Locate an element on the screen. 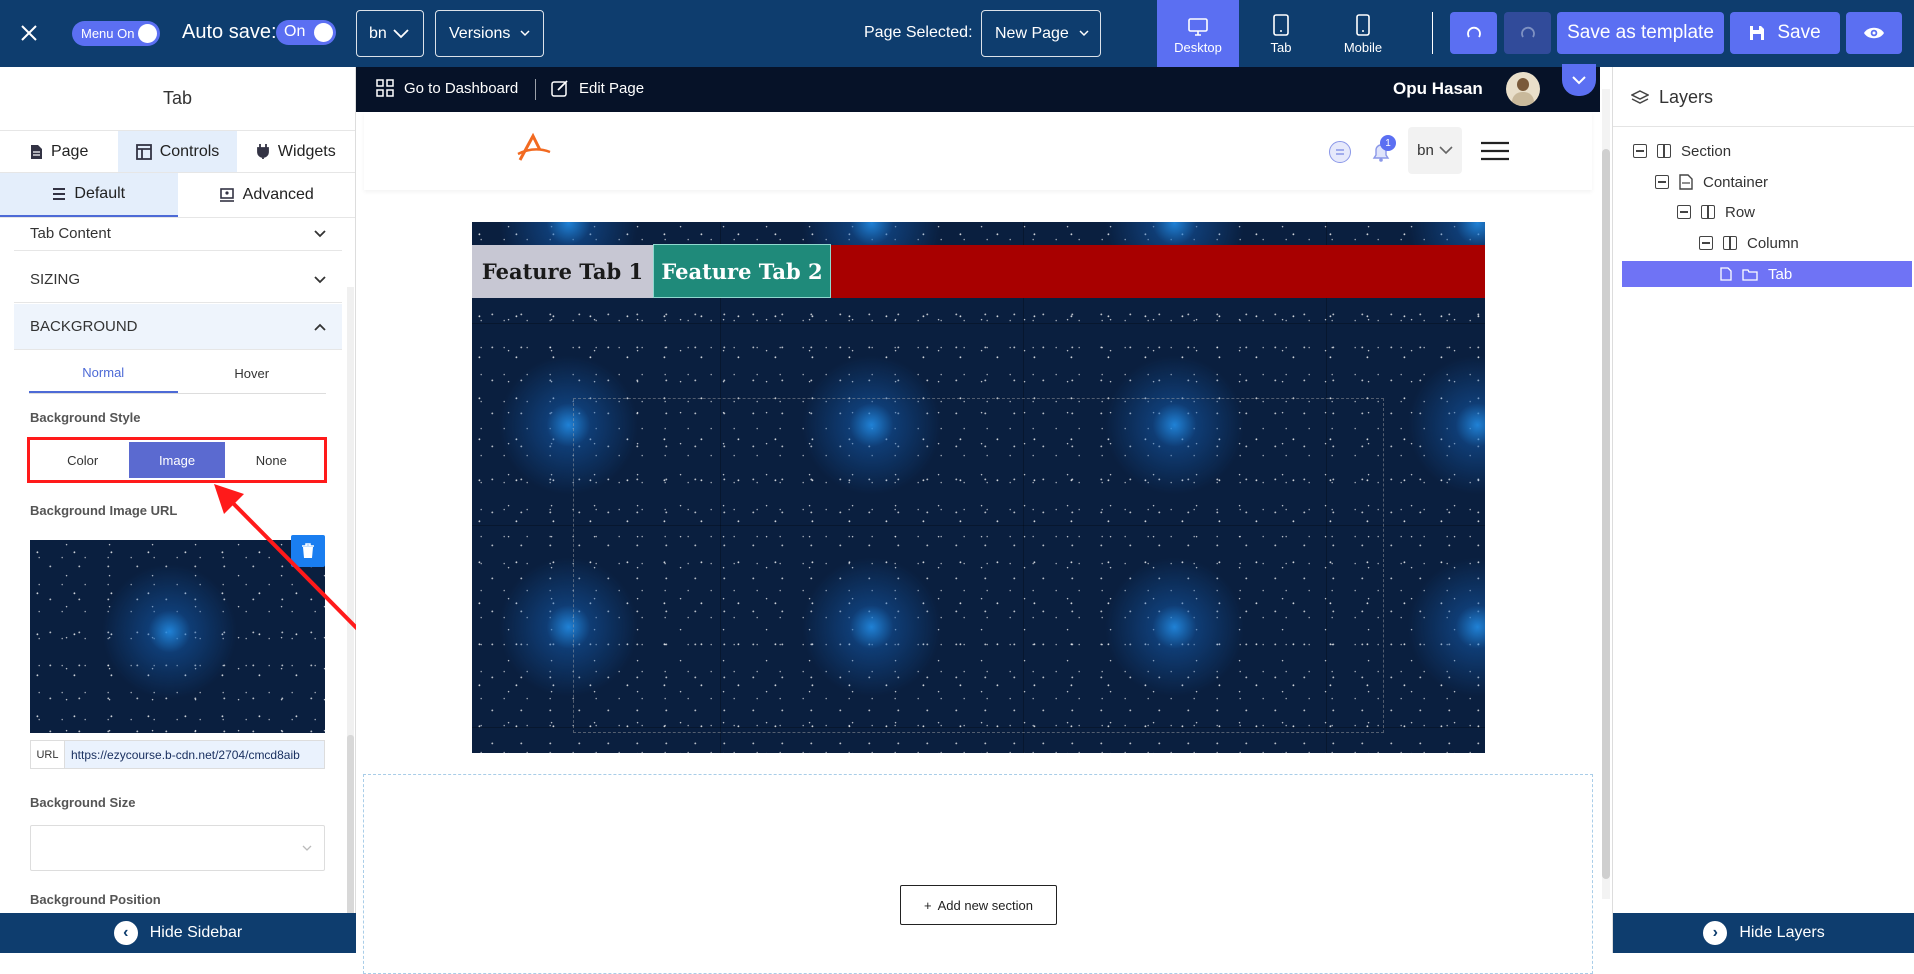 The height and width of the screenshot is (974, 1914). tab-normal: Normal is located at coordinates (103, 373).